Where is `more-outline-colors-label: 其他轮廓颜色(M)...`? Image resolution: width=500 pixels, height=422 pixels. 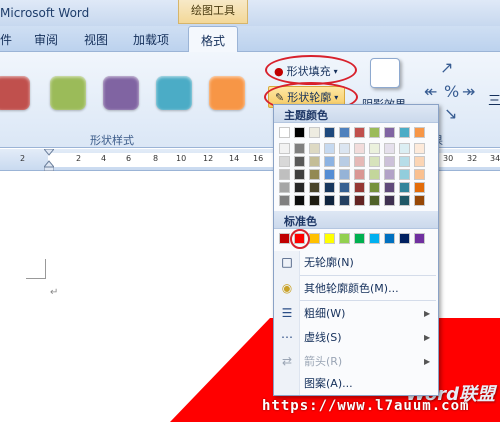
more-outline-colors-label: 其他轮廓颜色(M)... is located at coordinates (351, 288).